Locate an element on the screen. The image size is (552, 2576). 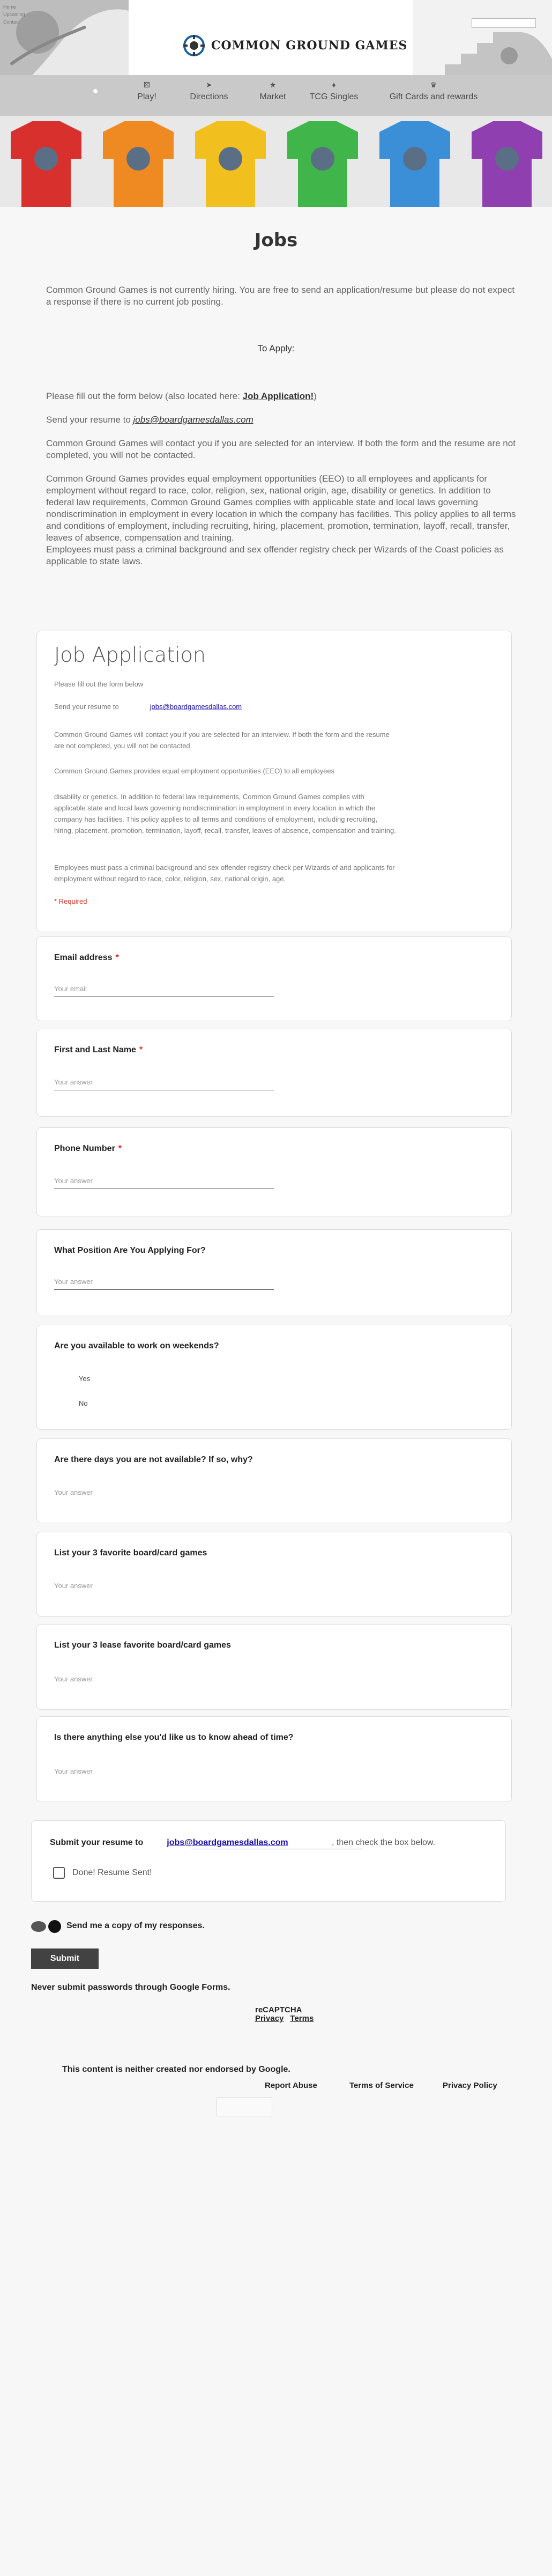
tshirt-blue is located at coordinates (415, 161).